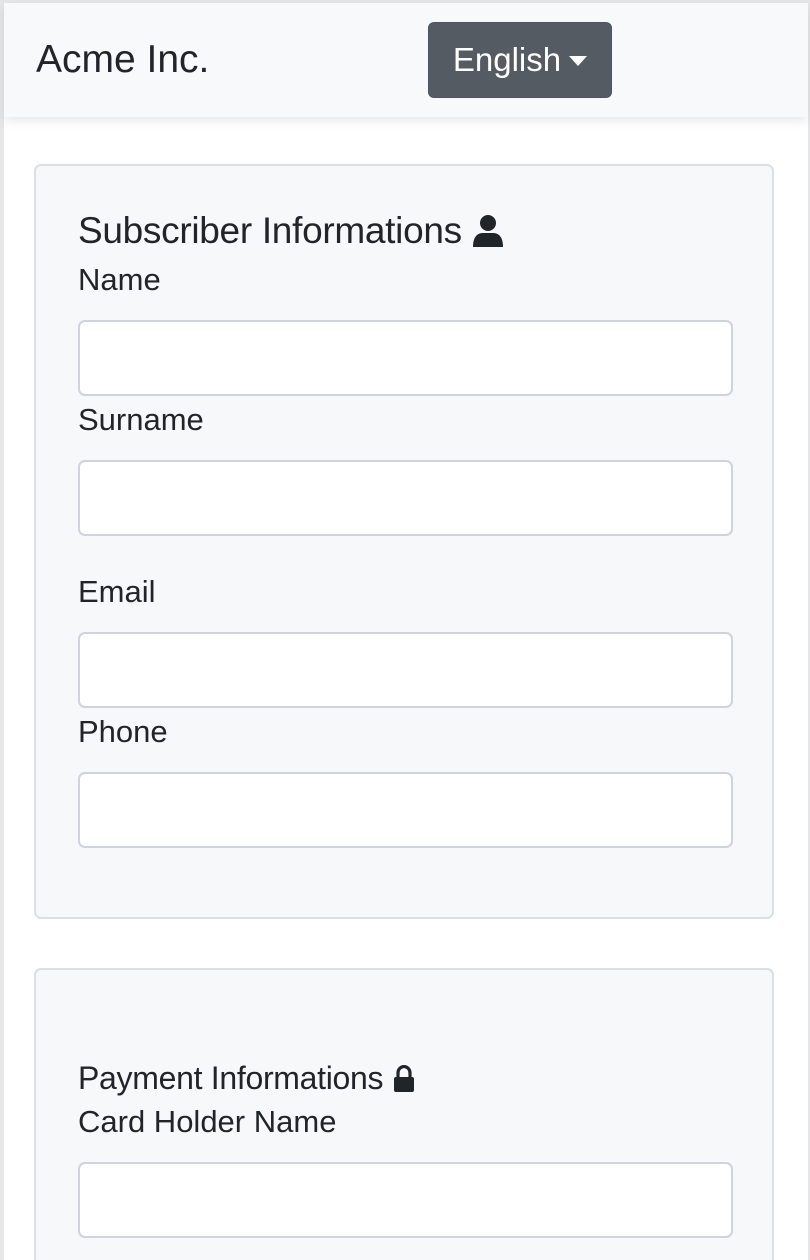  Describe the element at coordinates (141, 419) in the screenshot. I see `surname-label: Surname` at that location.